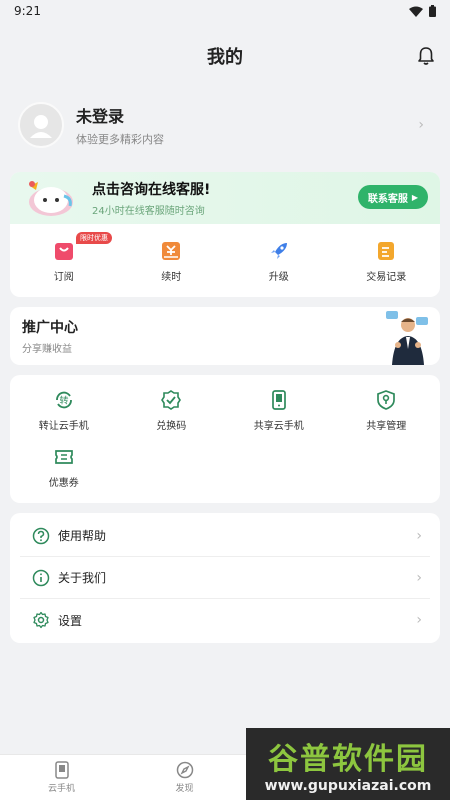 This screenshot has width=450, height=800. What do you see at coordinates (82, 536) in the screenshot?
I see `menu-label: 使用帮助` at bounding box center [82, 536].